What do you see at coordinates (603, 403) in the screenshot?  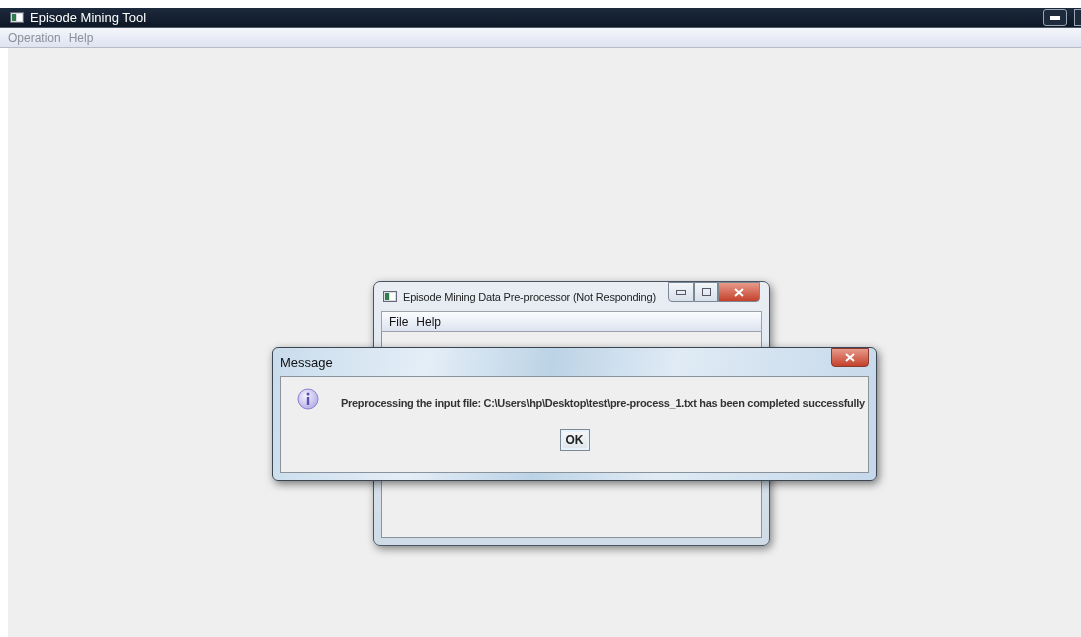 I see `message-text: Preprocessing the input file: C:\Users\hp\Desktop\test\pre-process_1.txt has been completed successfully` at bounding box center [603, 403].